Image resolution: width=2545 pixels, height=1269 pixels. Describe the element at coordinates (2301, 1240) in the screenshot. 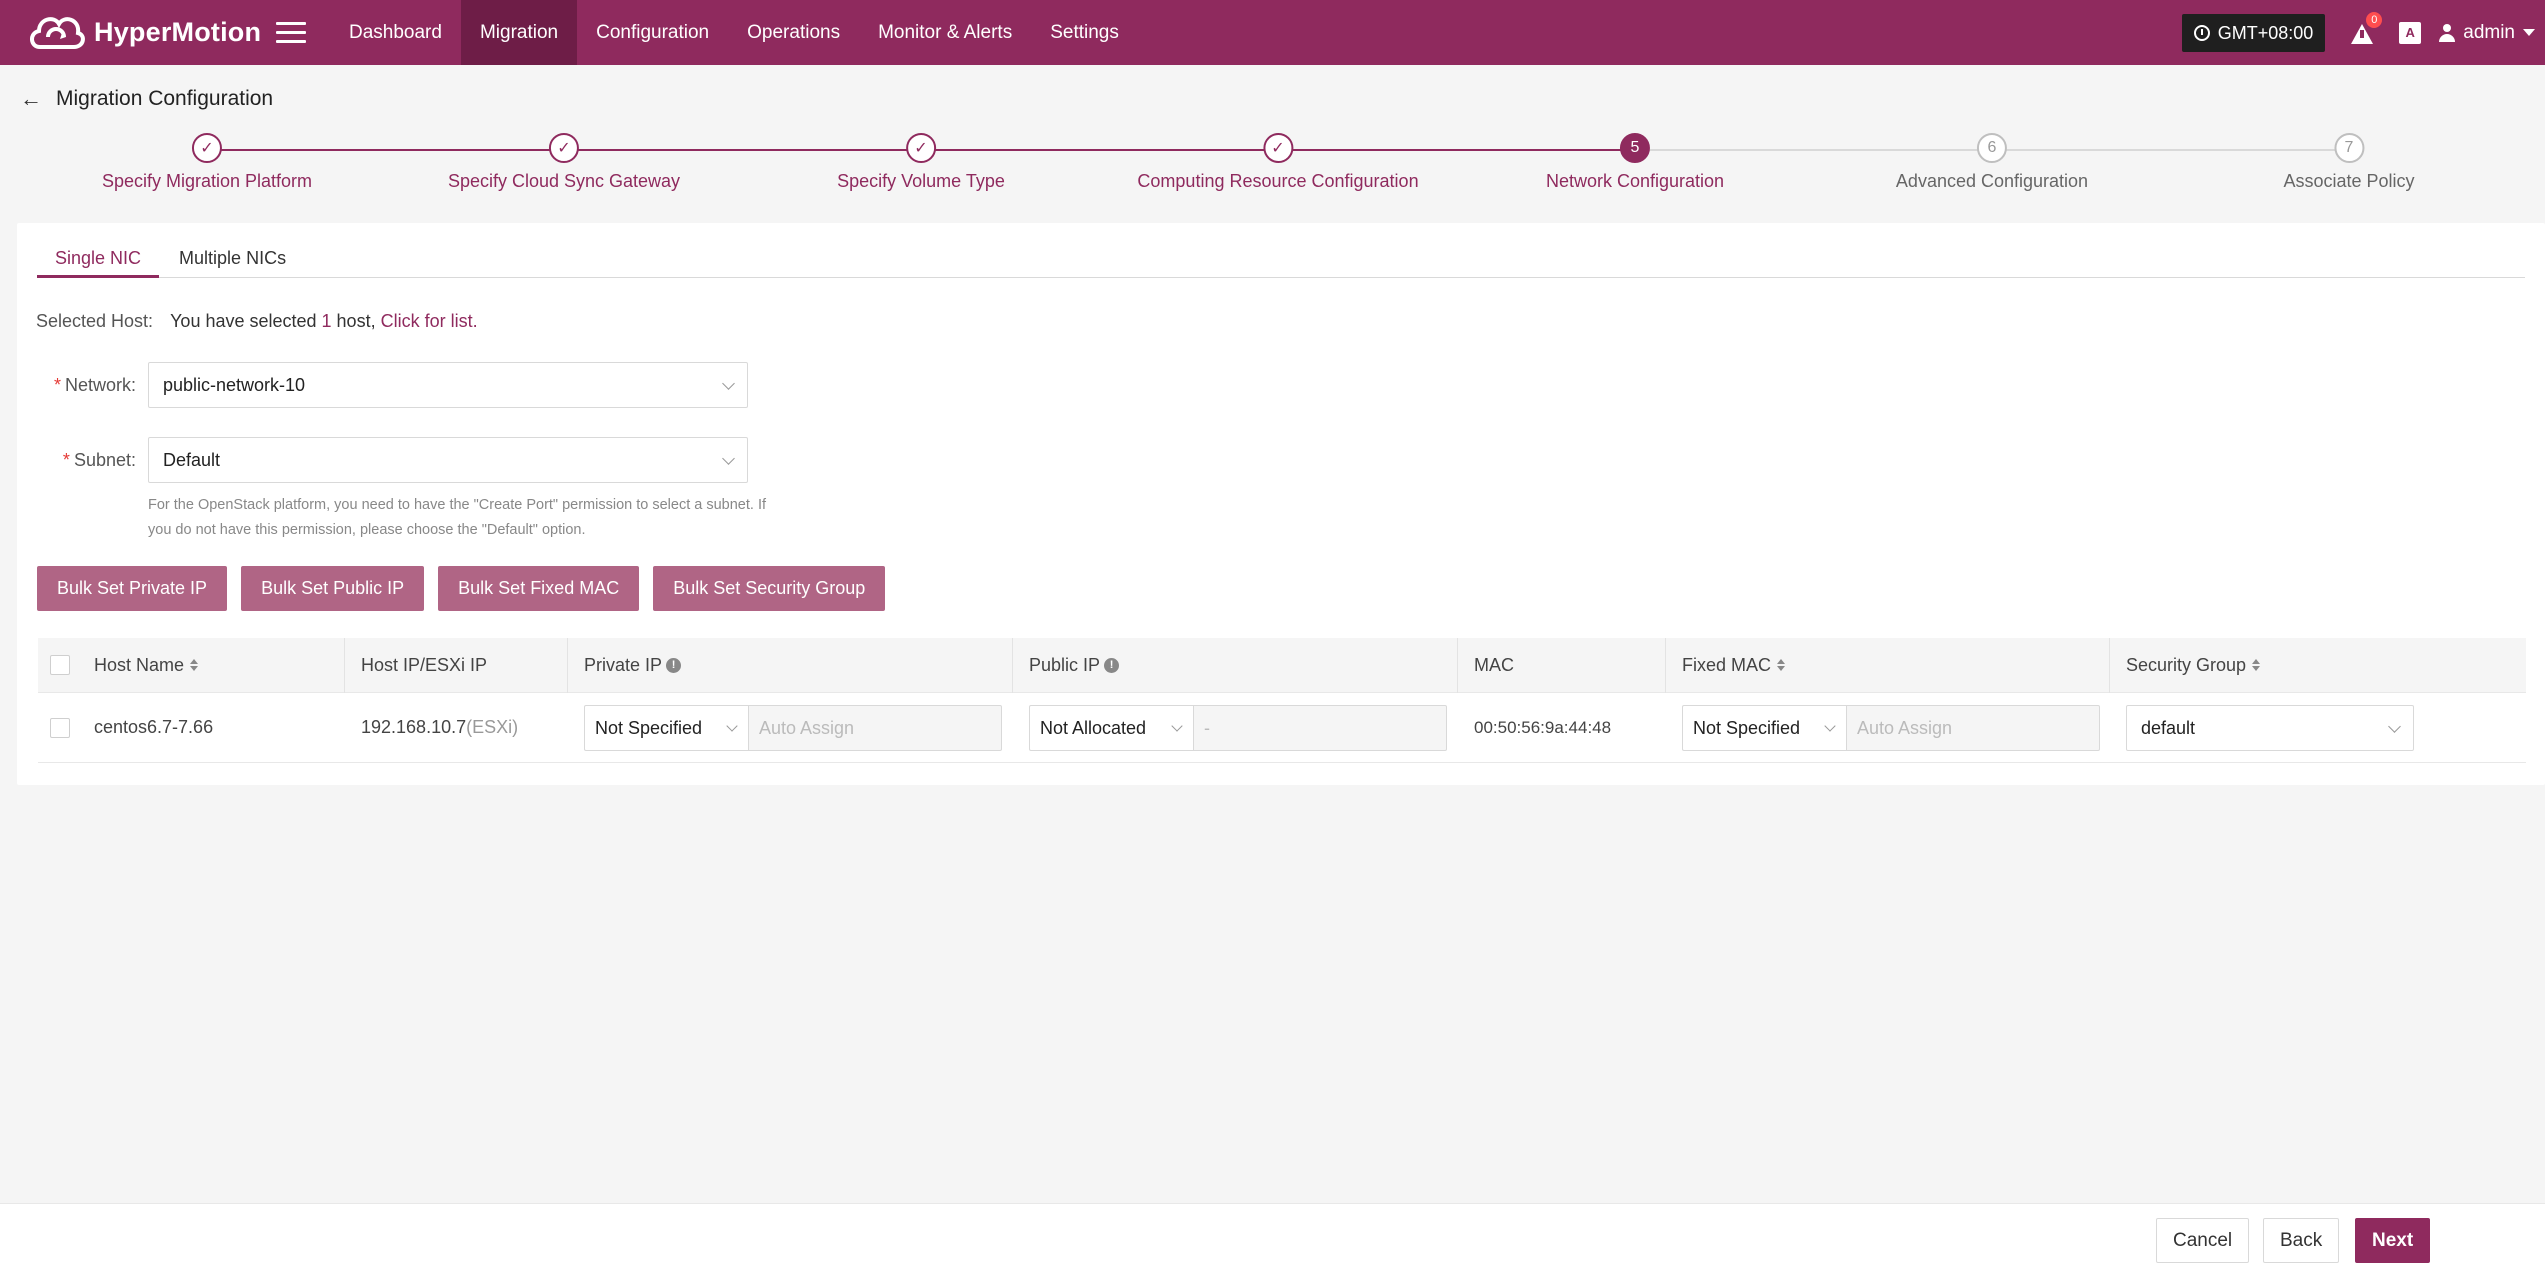

I see `back-button: Back` at that location.